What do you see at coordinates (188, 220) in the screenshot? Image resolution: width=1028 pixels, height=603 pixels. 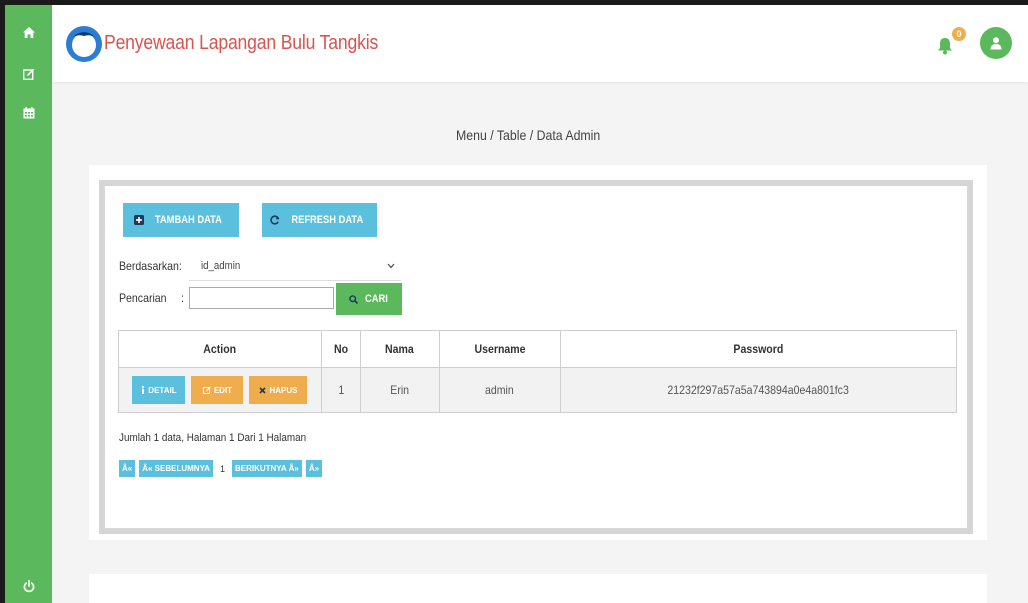 I see `add-data-label: TAMBAH DATA` at bounding box center [188, 220].